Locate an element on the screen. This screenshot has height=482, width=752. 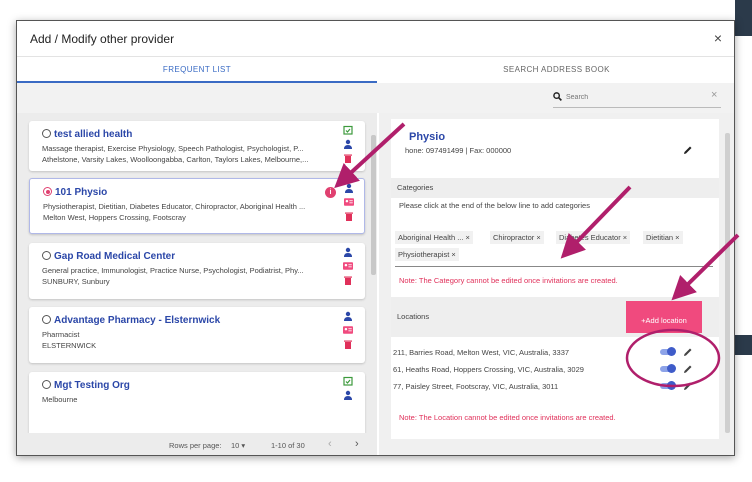
tab-bar: FREQUENT LIST SEARCH ADDRESS BOOK is located at coordinates (375, 70).